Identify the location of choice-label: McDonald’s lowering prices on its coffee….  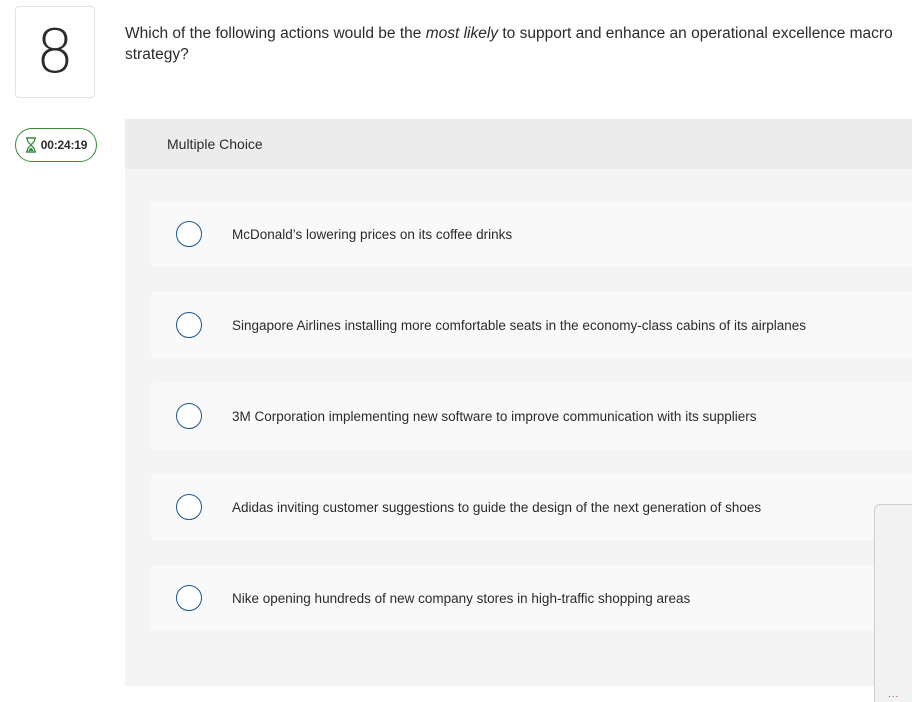
(372, 234).